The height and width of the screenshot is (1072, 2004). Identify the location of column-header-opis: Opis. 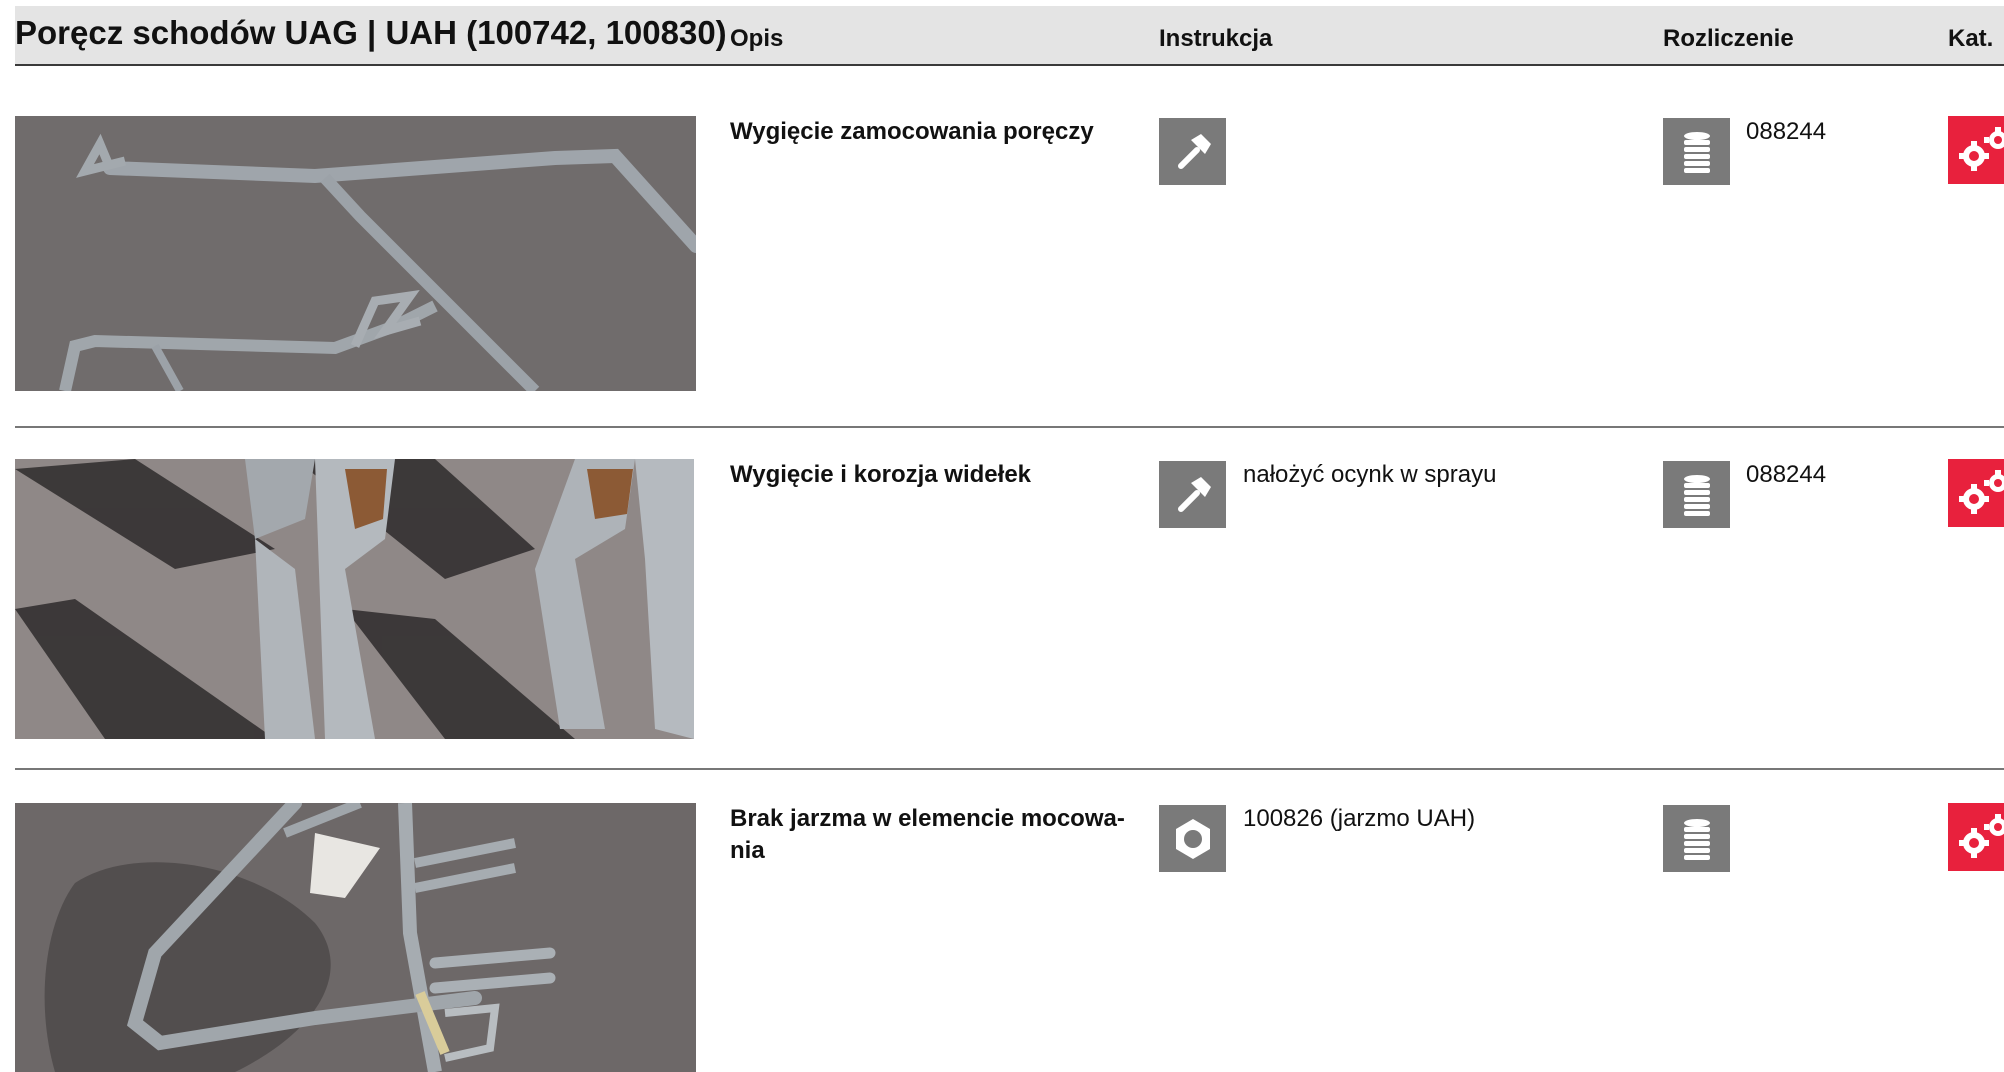
(757, 38).